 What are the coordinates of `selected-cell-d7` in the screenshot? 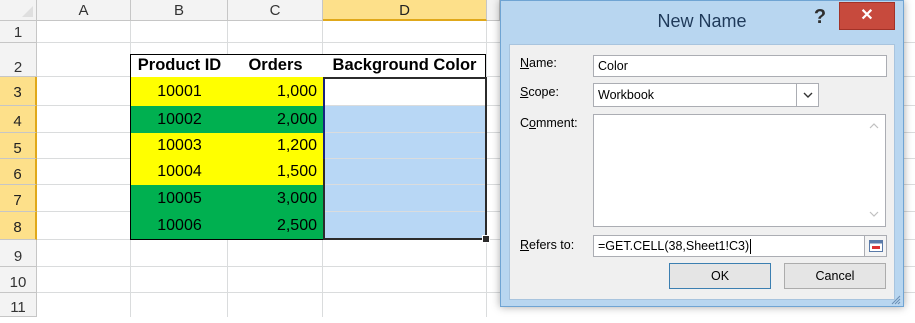 It's located at (405, 198).